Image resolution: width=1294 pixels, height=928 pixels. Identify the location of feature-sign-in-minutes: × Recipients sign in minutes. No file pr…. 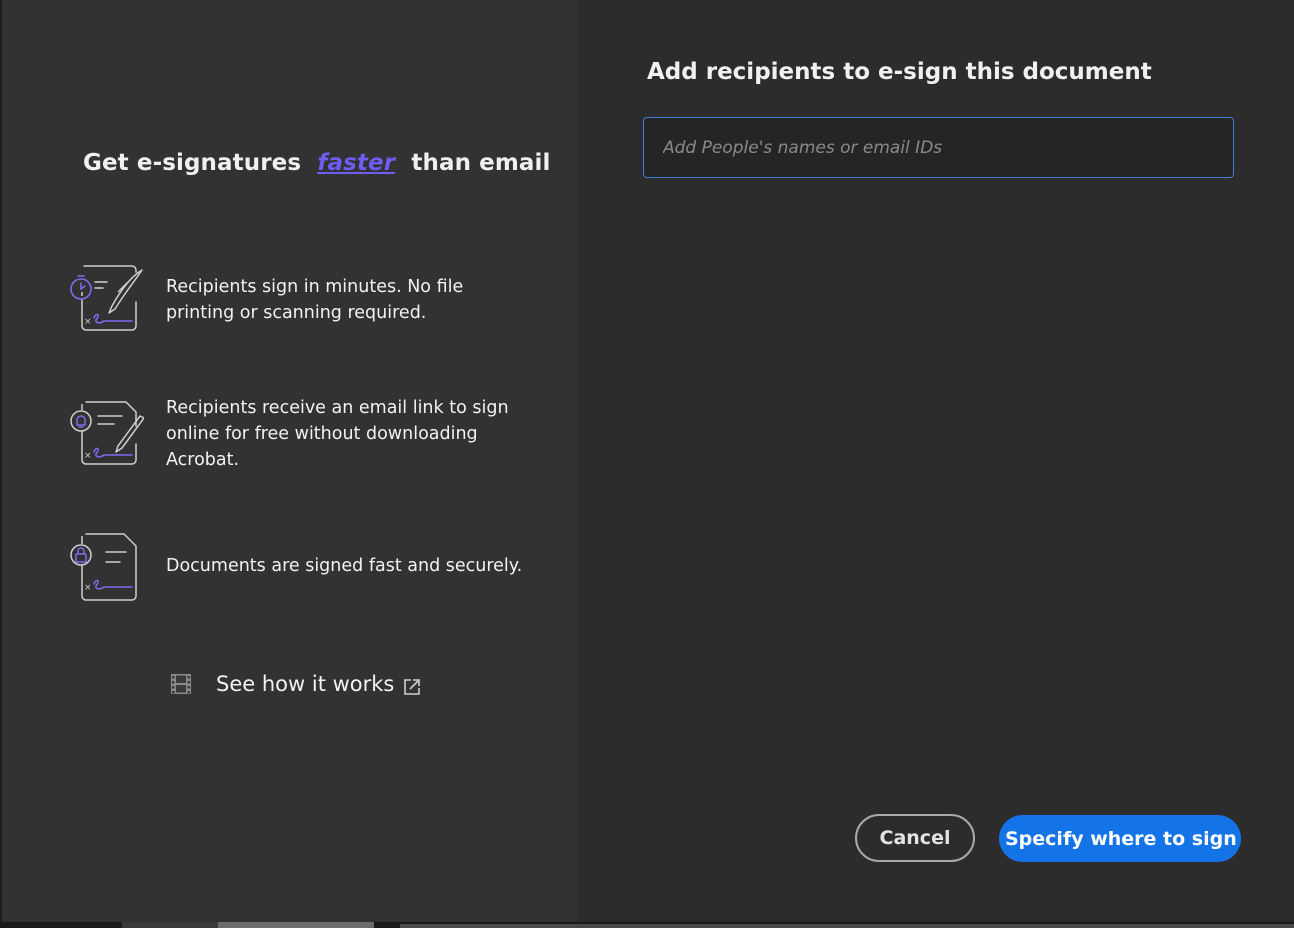
(301, 298).